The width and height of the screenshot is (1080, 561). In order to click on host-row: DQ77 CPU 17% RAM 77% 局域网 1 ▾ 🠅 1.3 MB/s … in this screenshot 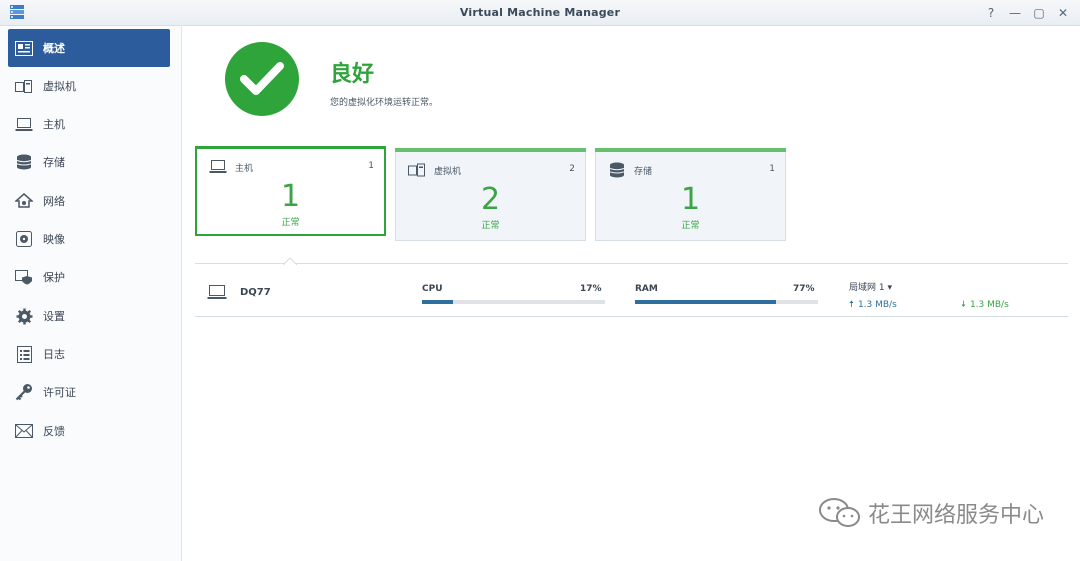, I will do `click(631, 295)`.